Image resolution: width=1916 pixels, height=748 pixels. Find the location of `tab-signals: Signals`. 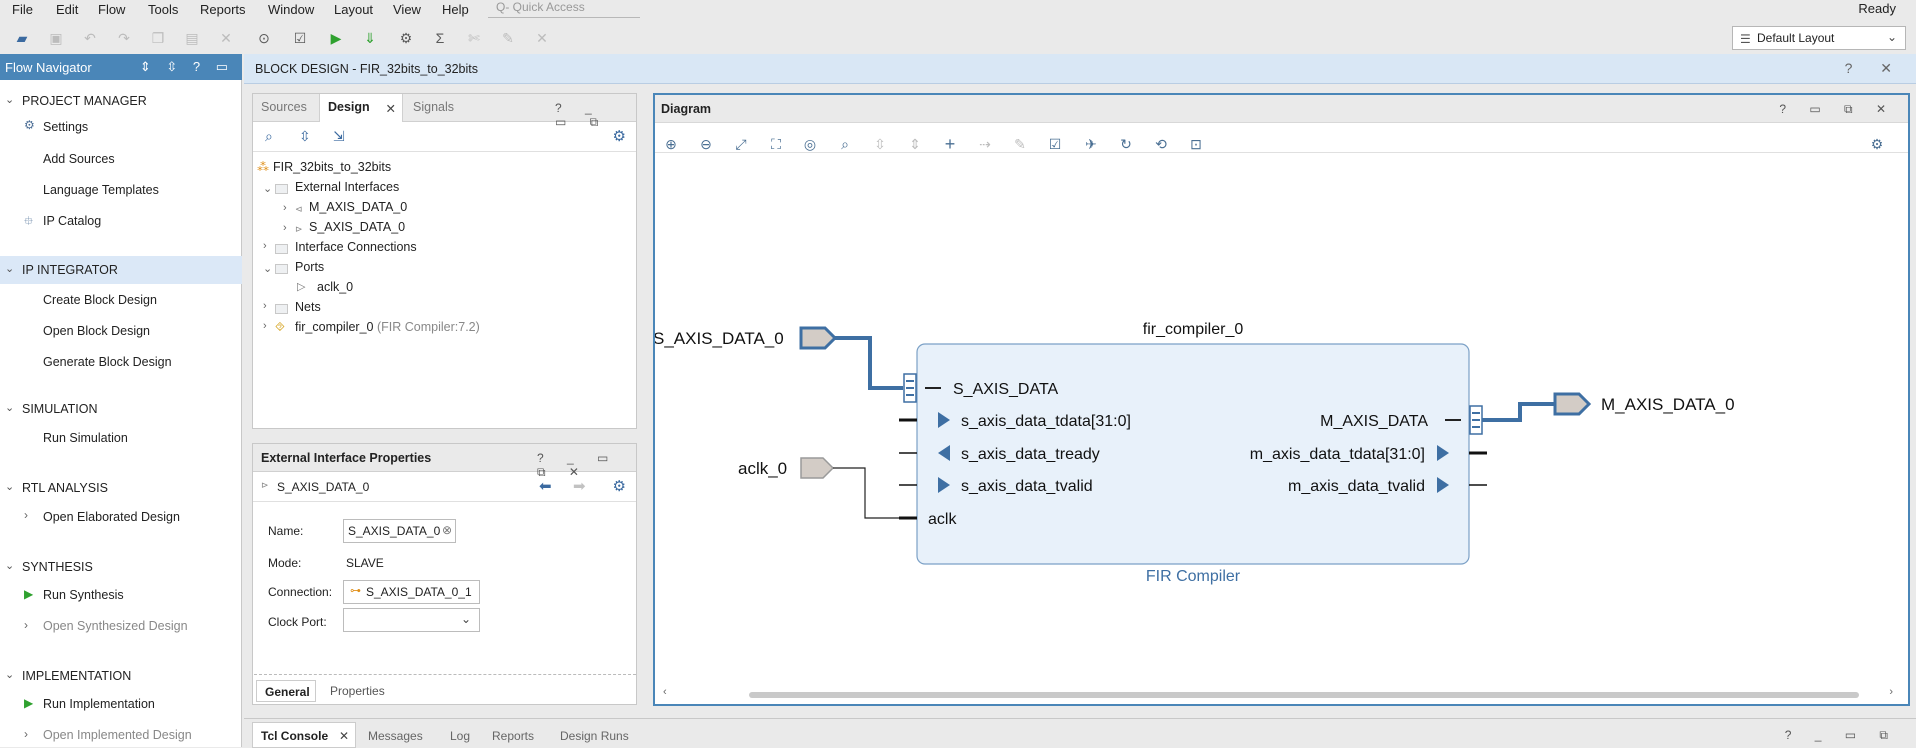

tab-signals: Signals is located at coordinates (433, 108).